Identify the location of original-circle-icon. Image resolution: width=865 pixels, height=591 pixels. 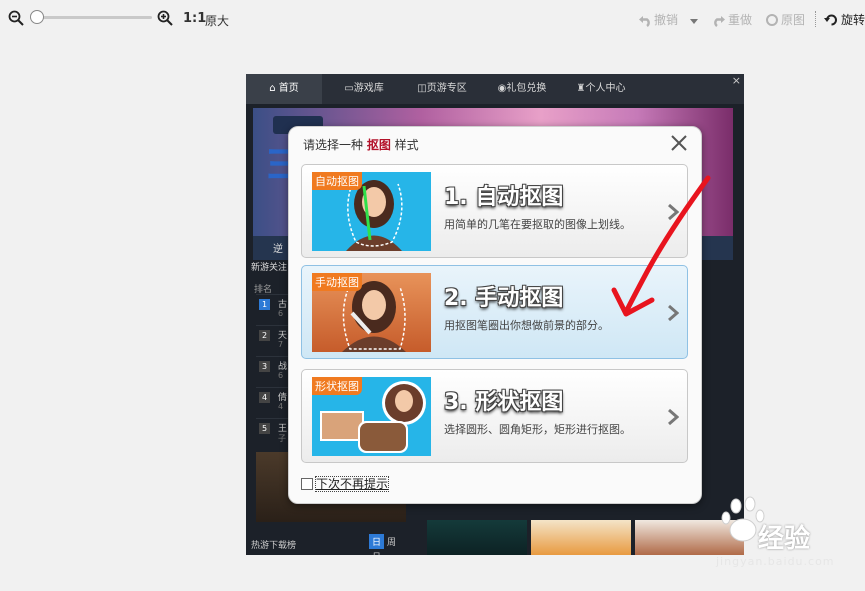
(772, 20).